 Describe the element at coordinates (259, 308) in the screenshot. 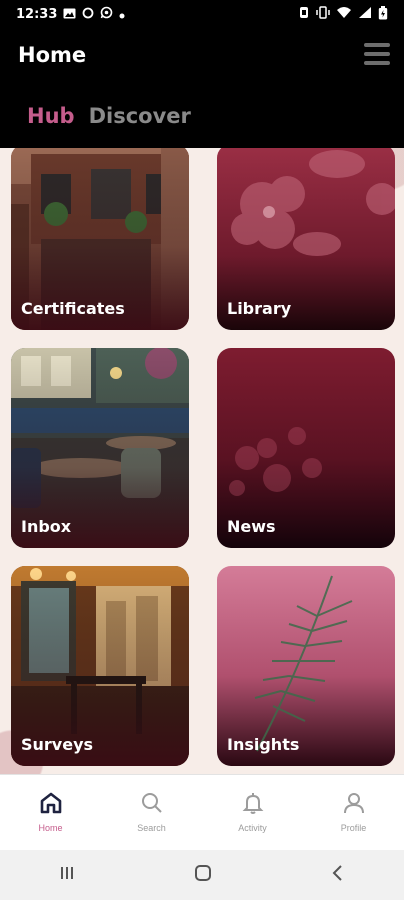

I see `card-label: Library` at that location.